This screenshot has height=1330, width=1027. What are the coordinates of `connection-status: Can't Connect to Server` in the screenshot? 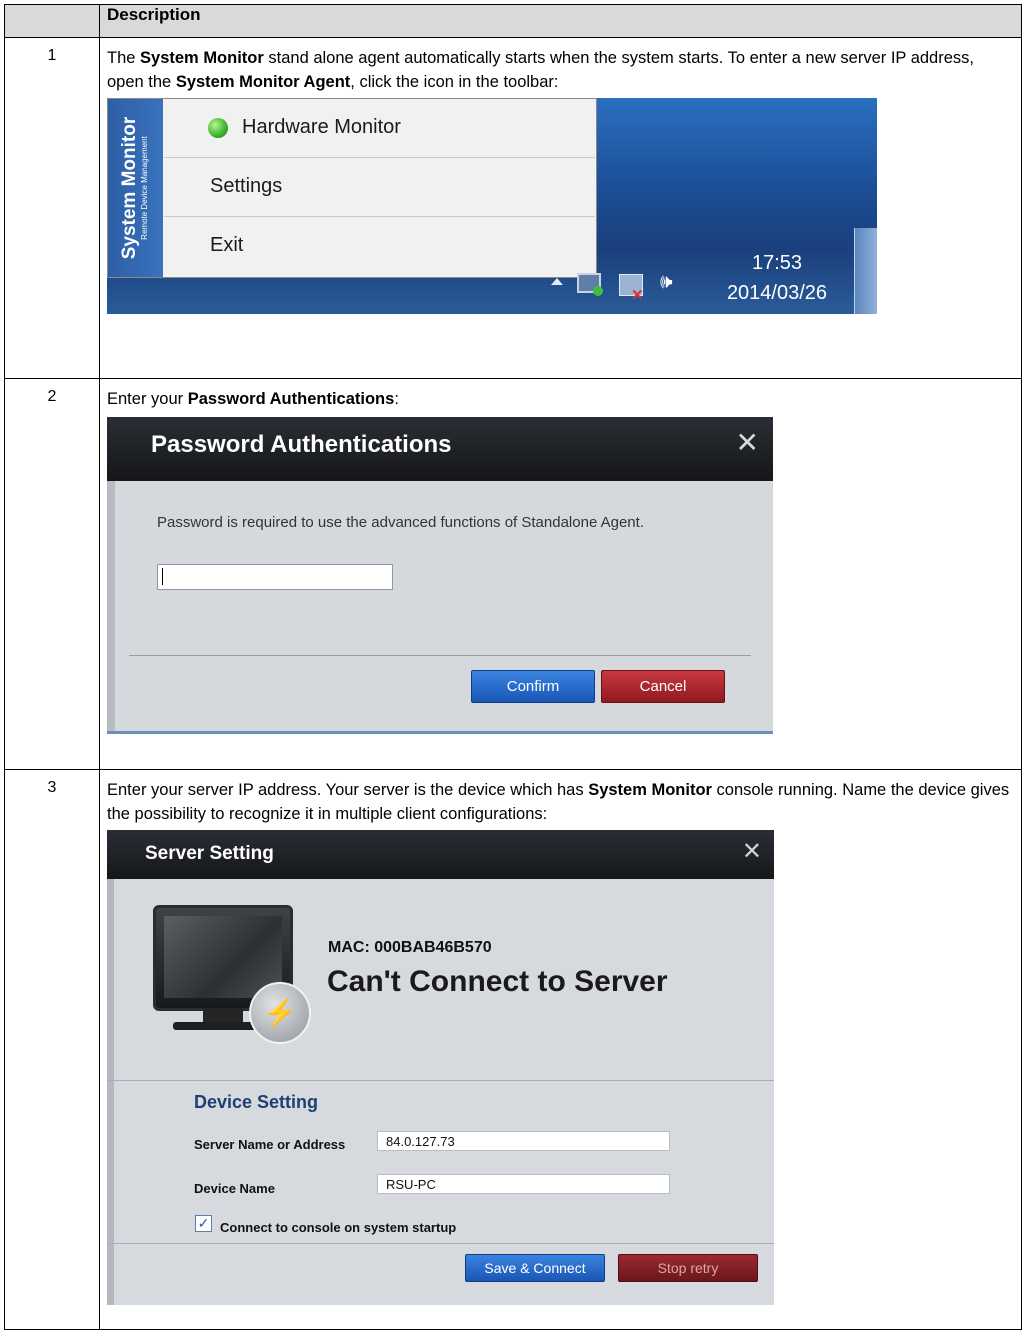 It's located at (497, 981).